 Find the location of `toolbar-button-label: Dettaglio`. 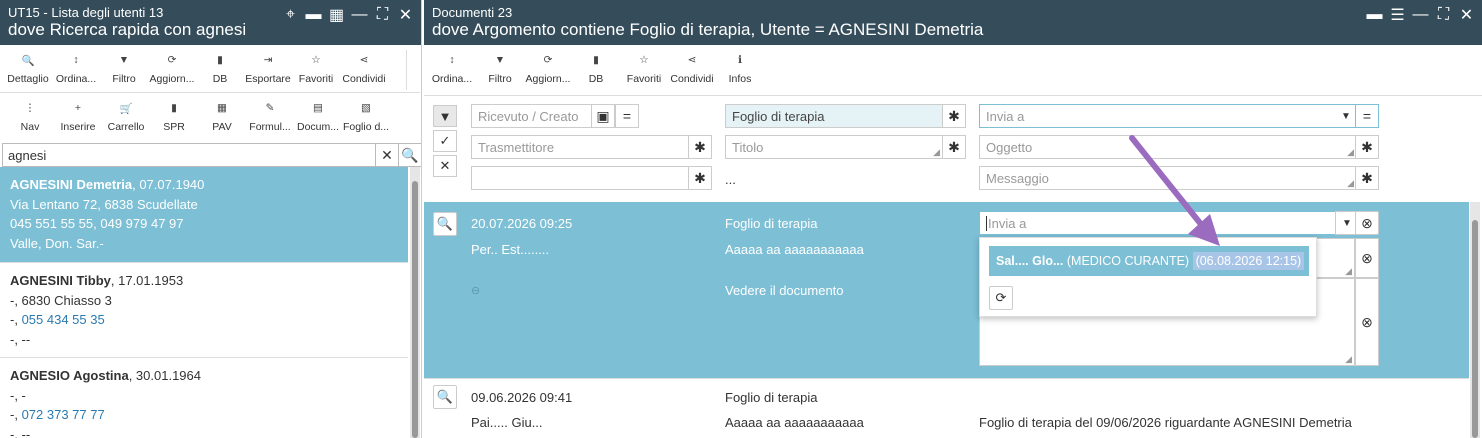

toolbar-button-label: Dettaglio is located at coordinates (28, 79).